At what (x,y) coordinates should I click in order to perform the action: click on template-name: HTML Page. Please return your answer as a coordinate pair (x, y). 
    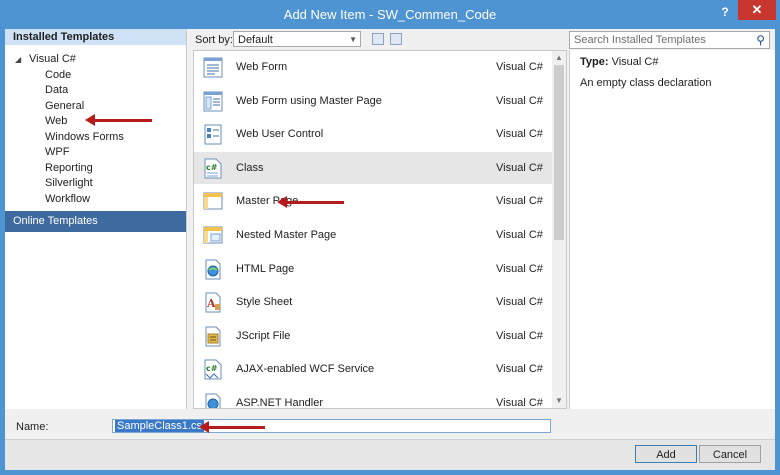
    Looking at the image, I should click on (265, 268).